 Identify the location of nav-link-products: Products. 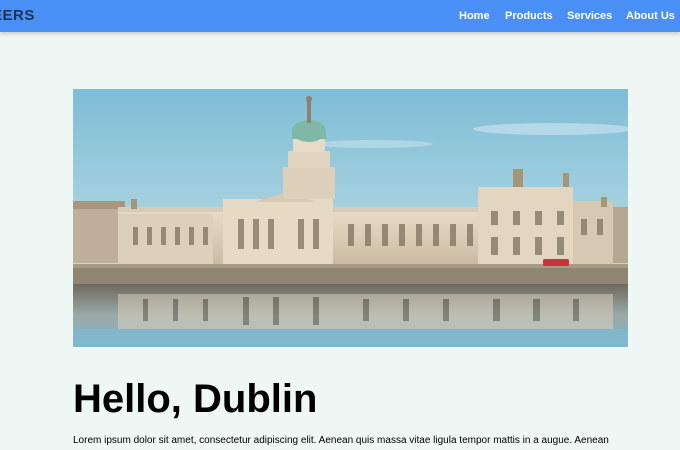
(529, 16).